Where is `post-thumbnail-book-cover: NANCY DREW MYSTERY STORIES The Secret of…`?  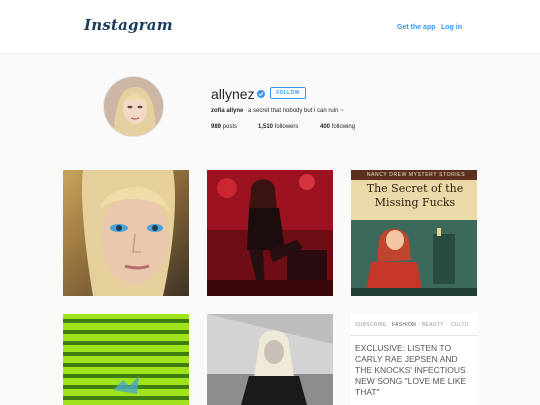
post-thumbnail-book-cover: NANCY DREW MYSTERY STORIES The Secret of… is located at coordinates (414, 233).